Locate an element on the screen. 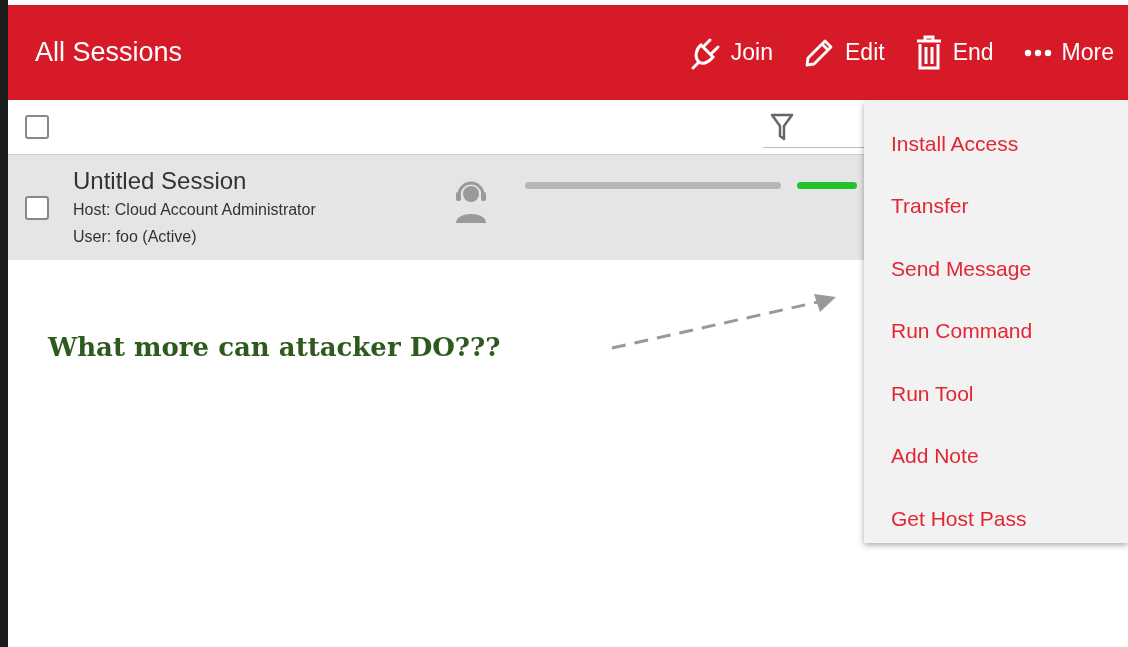 The width and height of the screenshot is (1128, 647). trash-icon is located at coordinates (928, 52).